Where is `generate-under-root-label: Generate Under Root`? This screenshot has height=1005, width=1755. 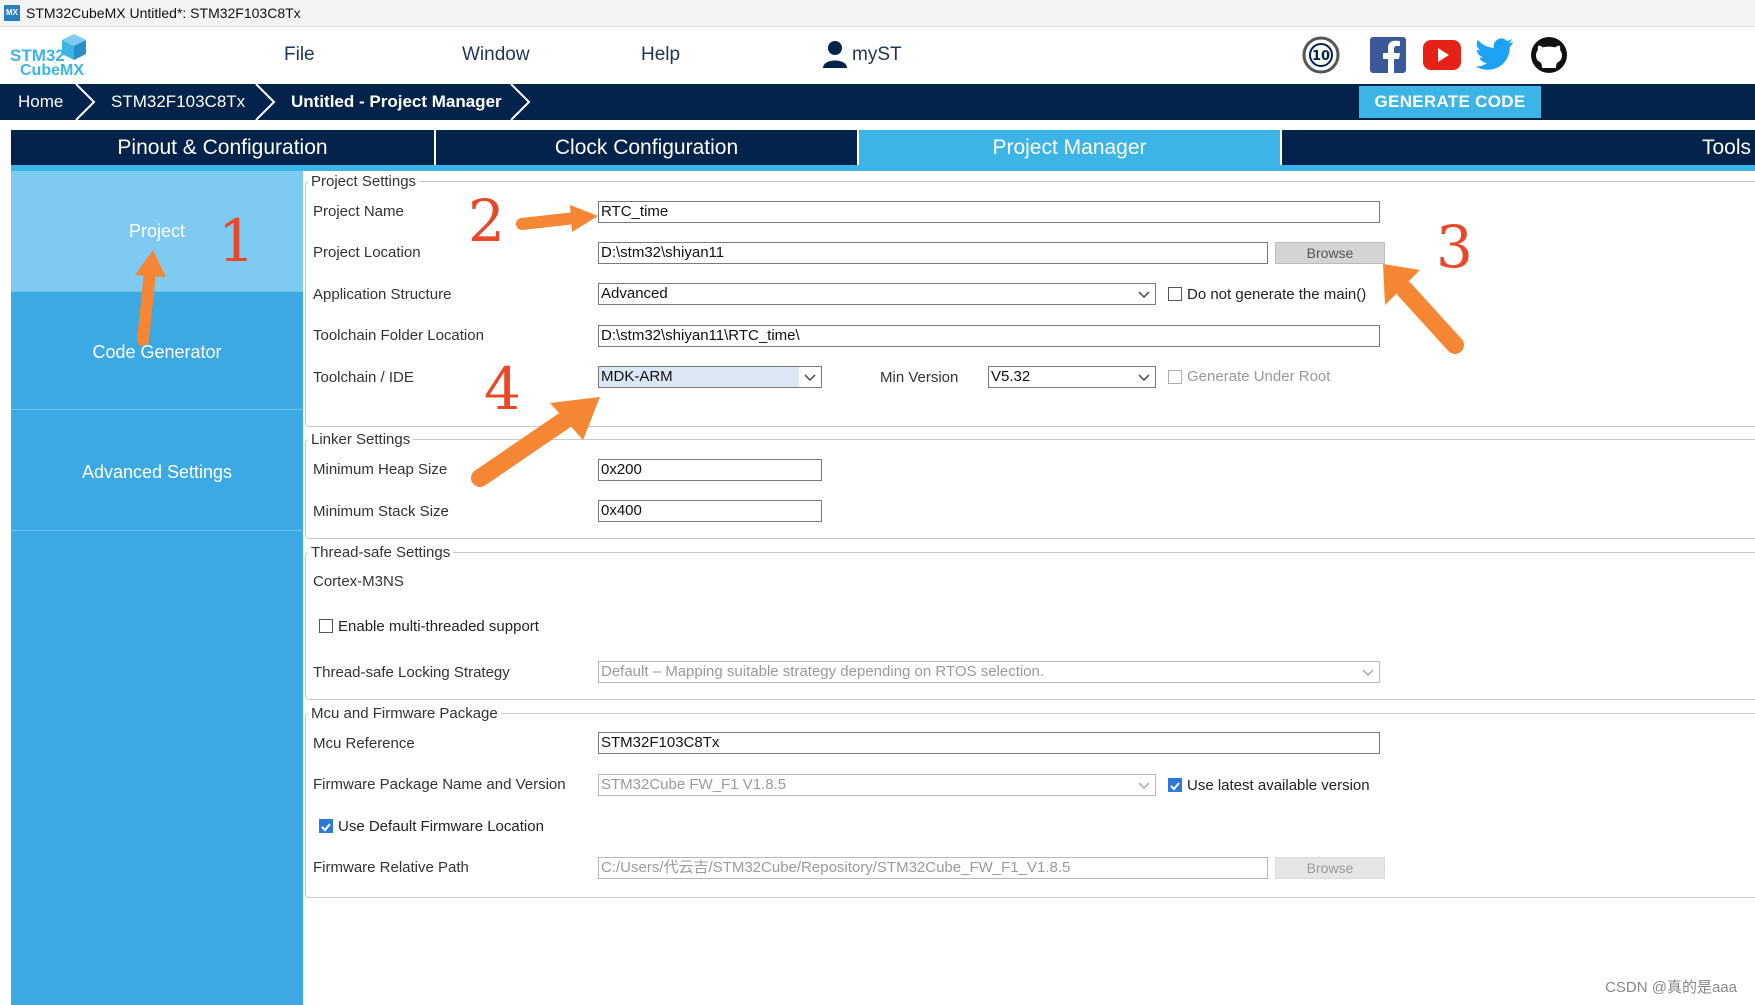
generate-under-root-label: Generate Under Root is located at coordinates (1259, 376).